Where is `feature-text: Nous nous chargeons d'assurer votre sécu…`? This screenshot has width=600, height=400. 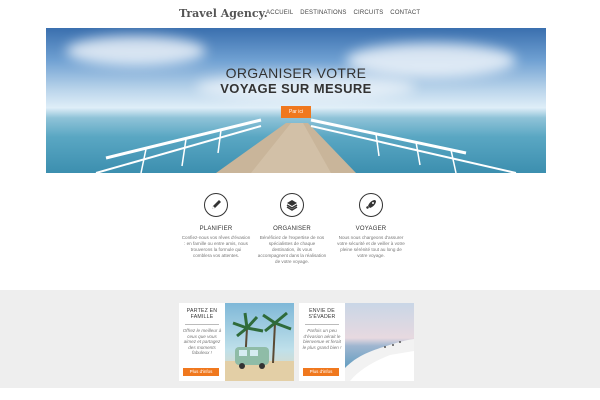
feature-text: Nous nous chargeons d'assurer votre sécu… is located at coordinates (371, 246).